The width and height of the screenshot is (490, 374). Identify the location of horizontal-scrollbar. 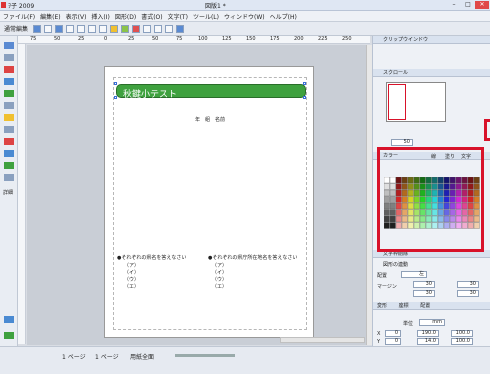
(322, 340).